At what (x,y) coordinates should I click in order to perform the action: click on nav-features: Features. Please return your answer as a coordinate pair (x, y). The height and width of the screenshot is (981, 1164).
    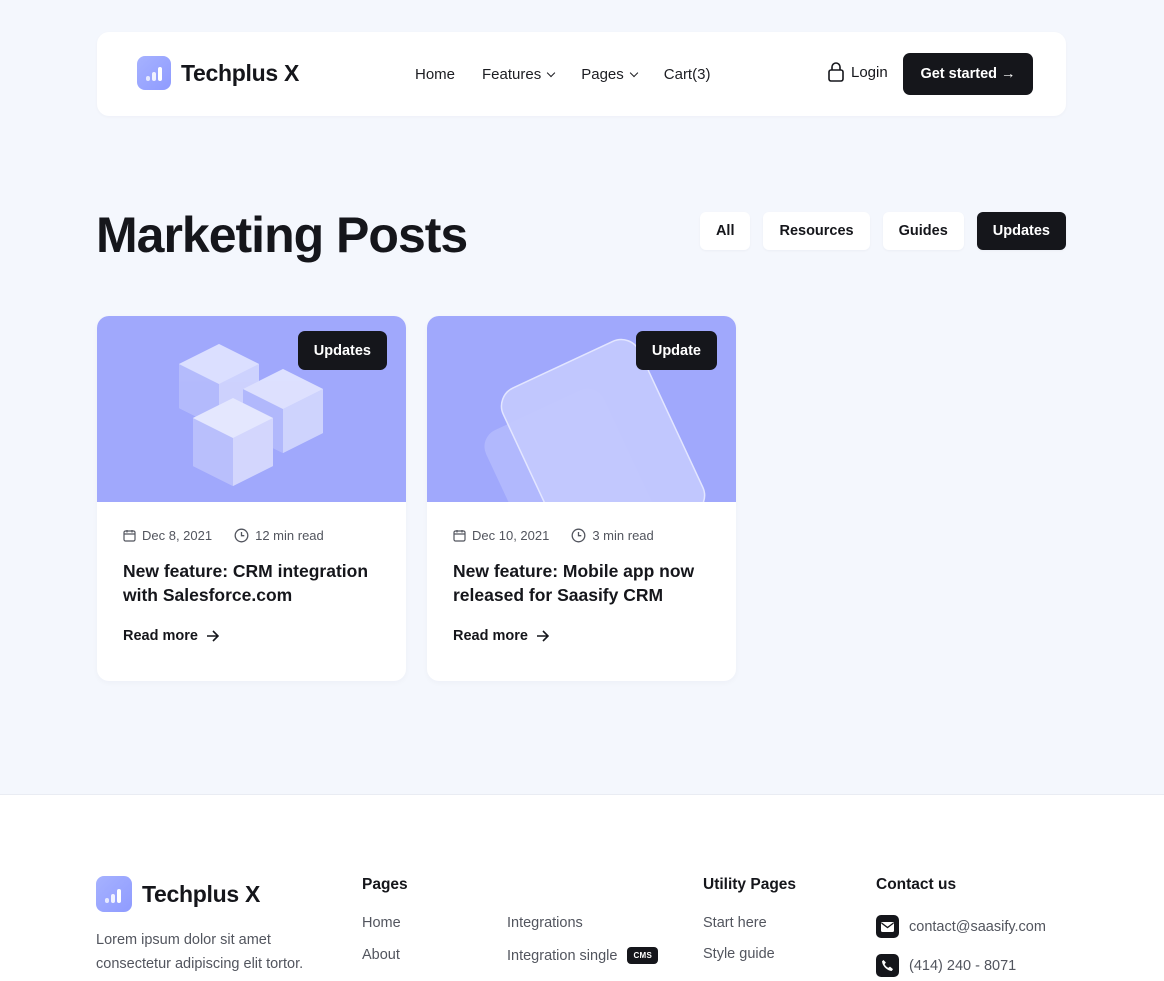
    Looking at the image, I should click on (519, 74).